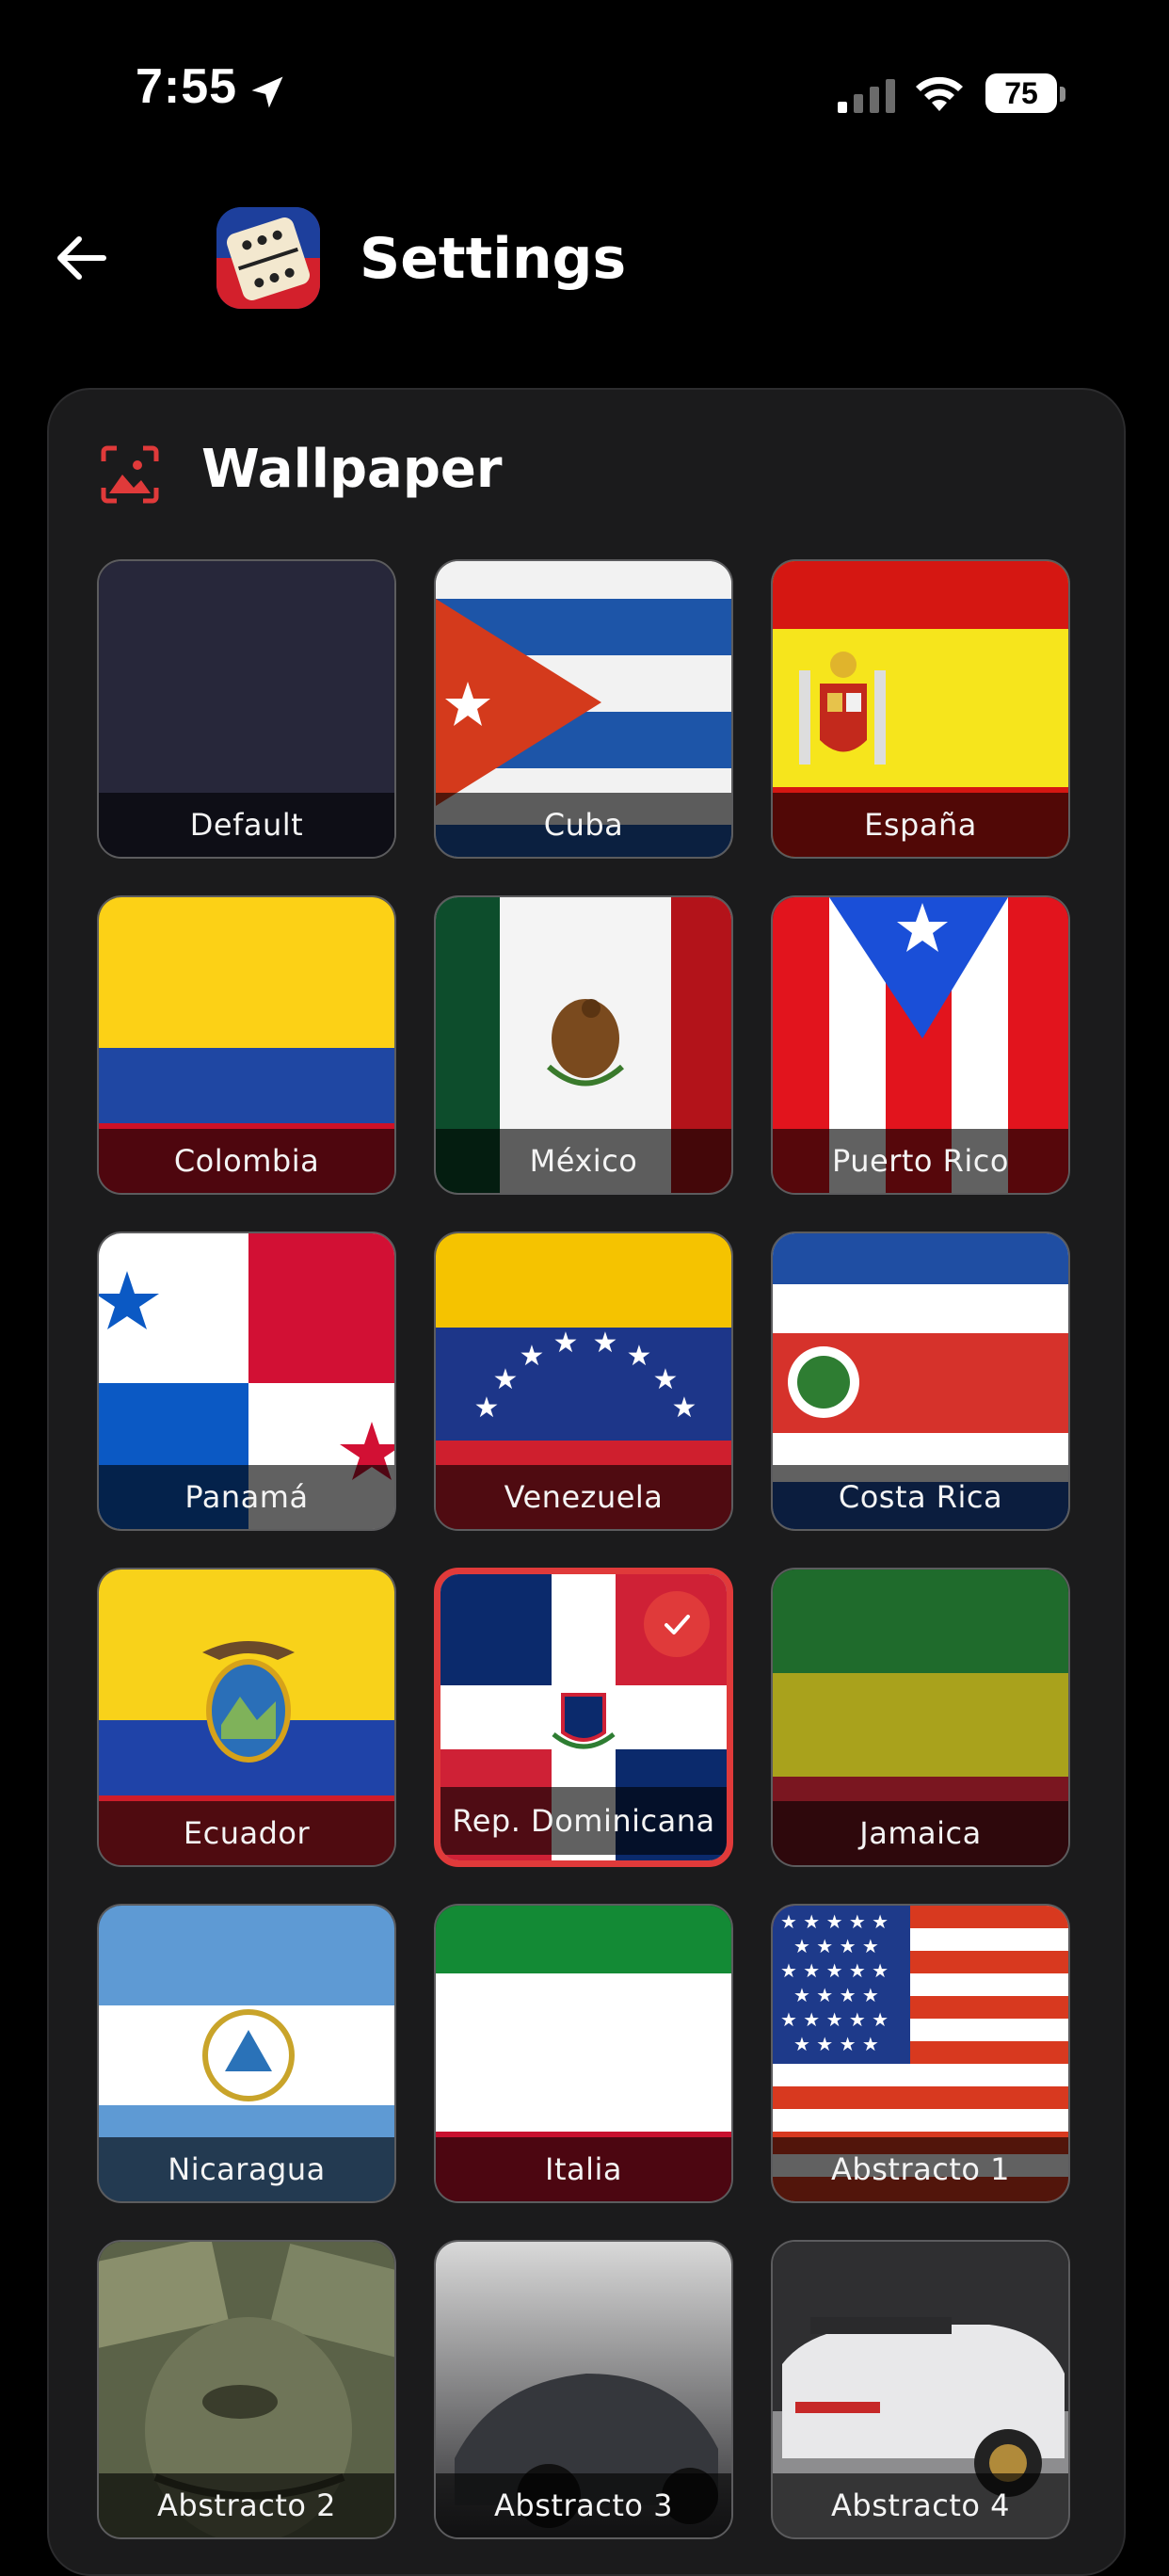  Describe the element at coordinates (583, 1161) in the screenshot. I see `wallpaper-label: México` at that location.